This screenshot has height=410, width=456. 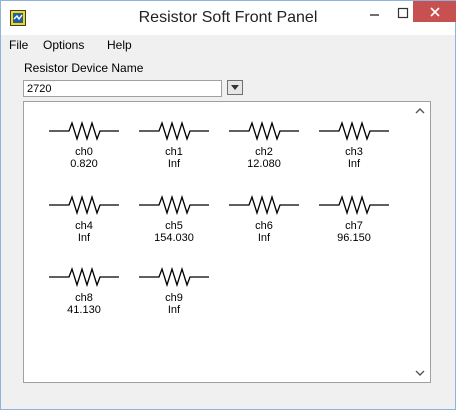 I want to click on channel-1: ch1 Inf, so click(x=174, y=144).